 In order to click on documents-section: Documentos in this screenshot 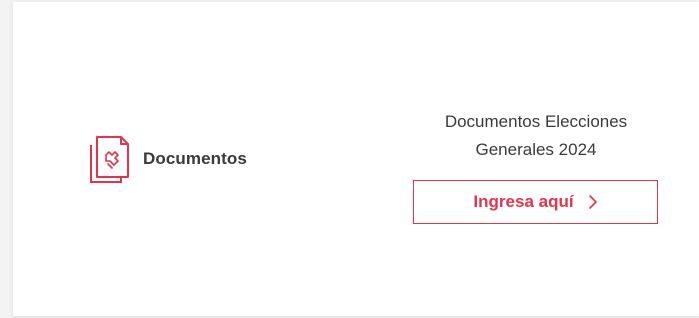, I will do `click(167, 159)`.